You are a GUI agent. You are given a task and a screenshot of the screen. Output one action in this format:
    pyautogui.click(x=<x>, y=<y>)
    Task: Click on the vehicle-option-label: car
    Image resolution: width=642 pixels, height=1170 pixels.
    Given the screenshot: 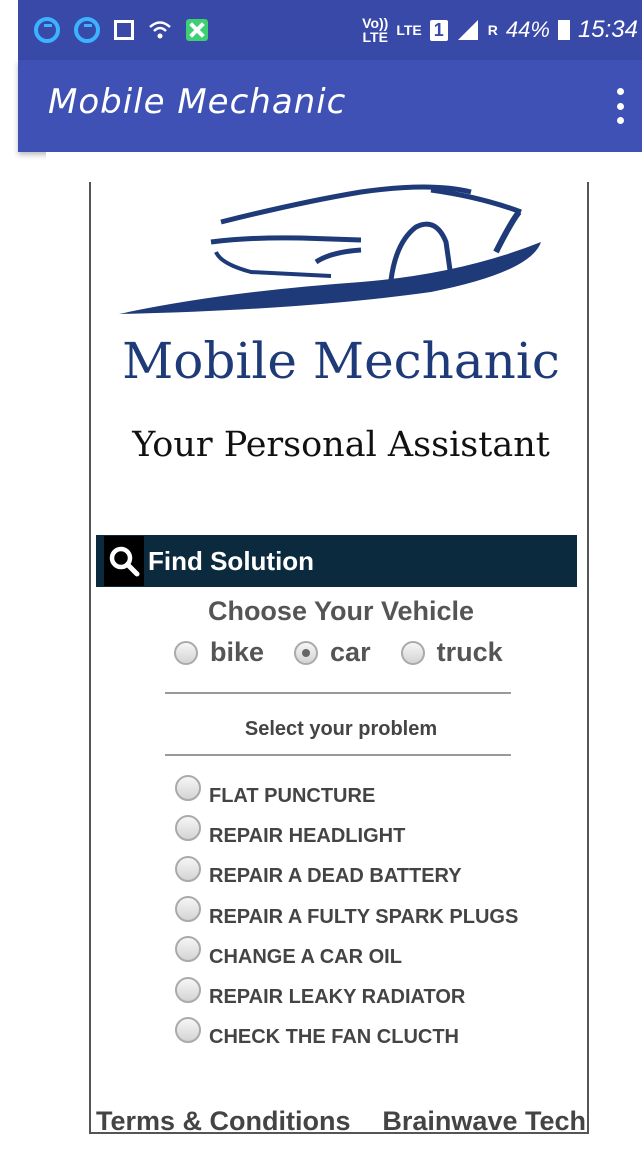 What is the action you would take?
    pyautogui.click(x=350, y=652)
    